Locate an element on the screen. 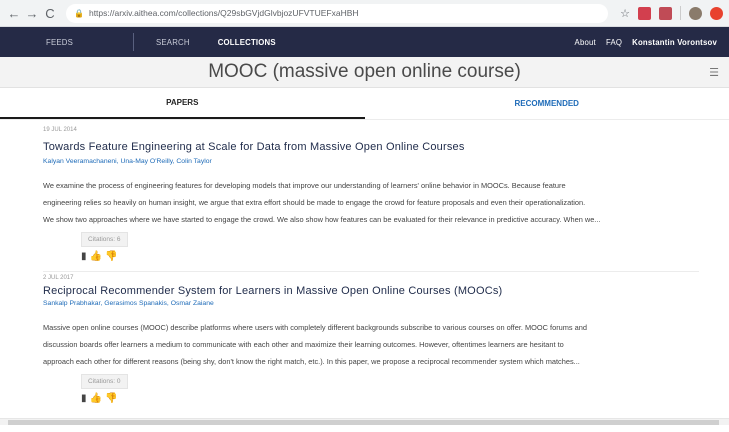  paper-divider is located at coordinates (371, 271).